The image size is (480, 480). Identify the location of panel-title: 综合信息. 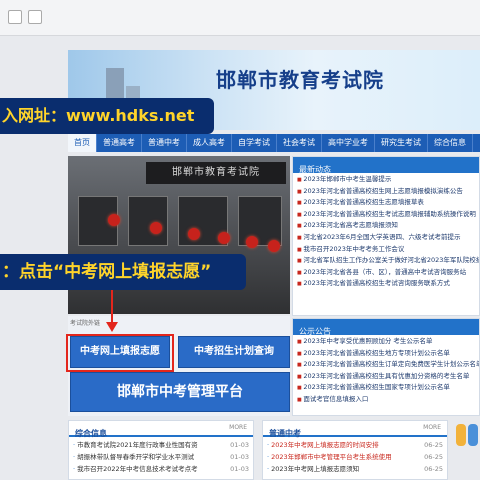
(91, 433).